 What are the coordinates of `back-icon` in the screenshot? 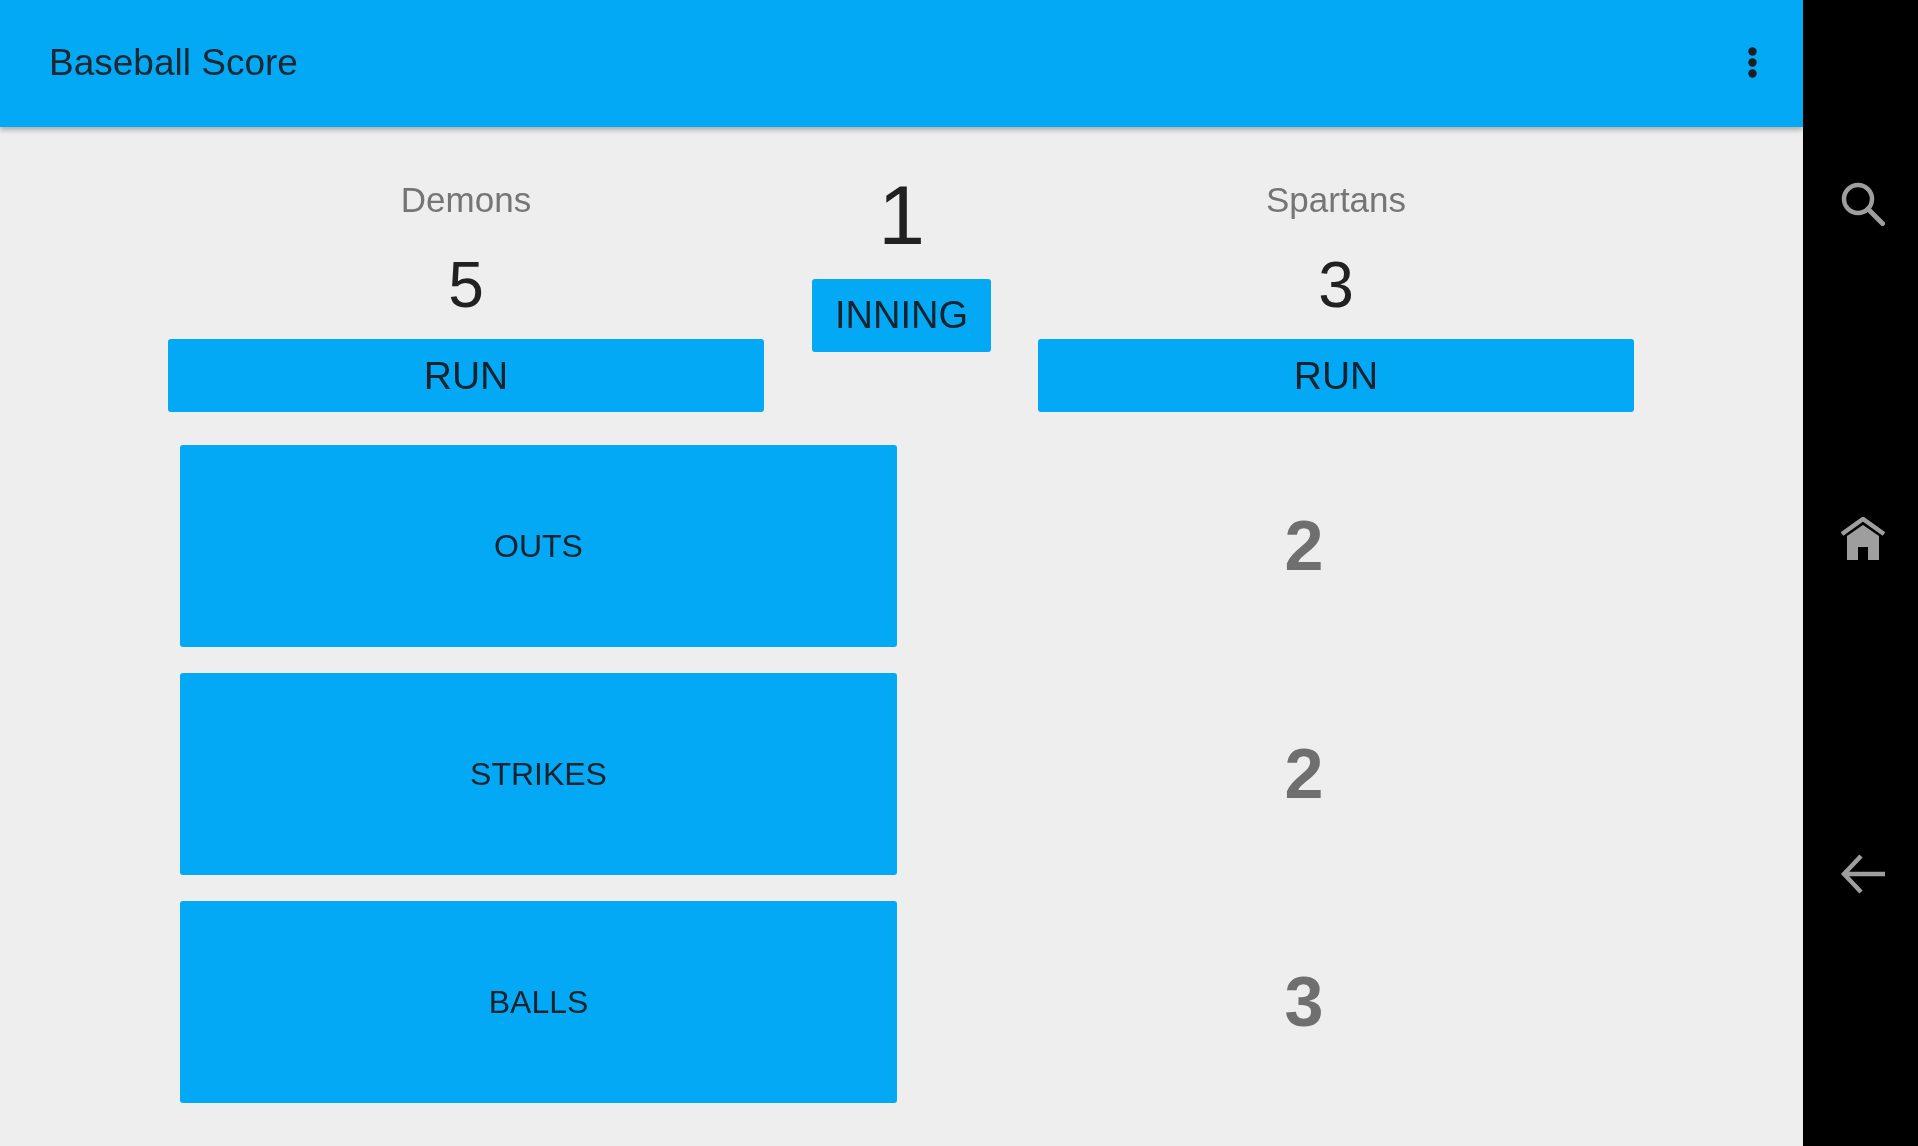 It's located at (1862, 874).